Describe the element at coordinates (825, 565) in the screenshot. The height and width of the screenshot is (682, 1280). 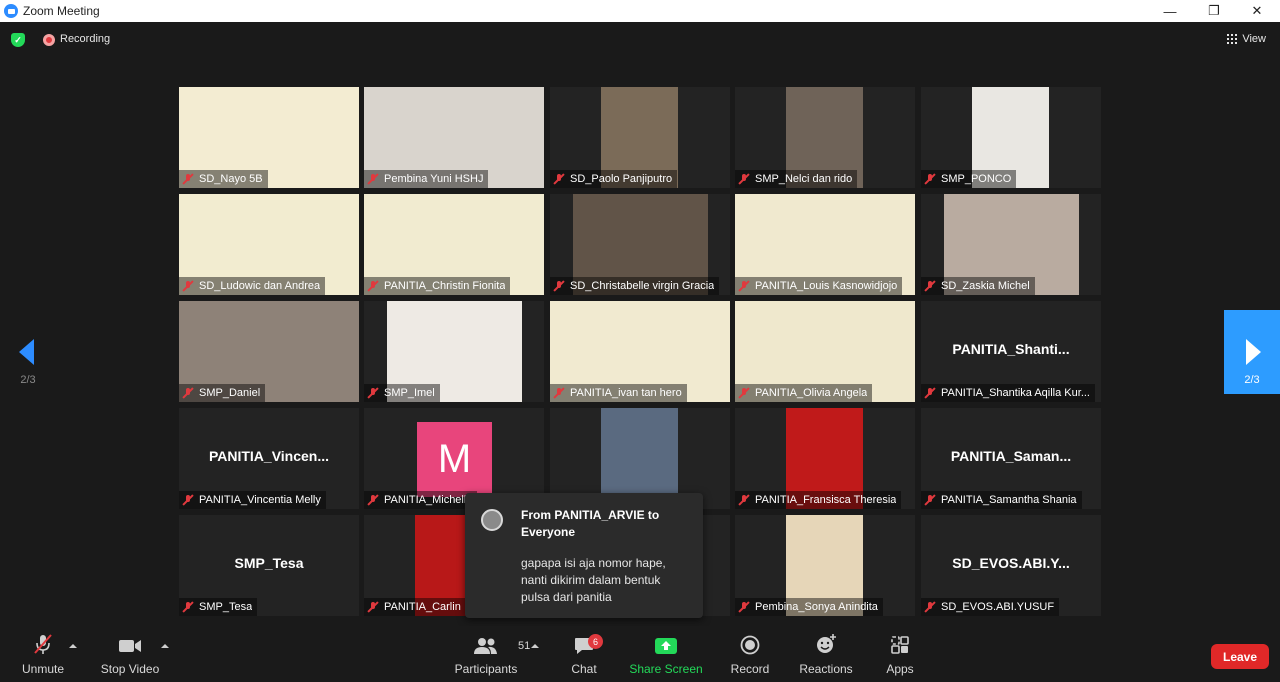
I see `participant-tile: Pembina_Sonya Anindita` at that location.